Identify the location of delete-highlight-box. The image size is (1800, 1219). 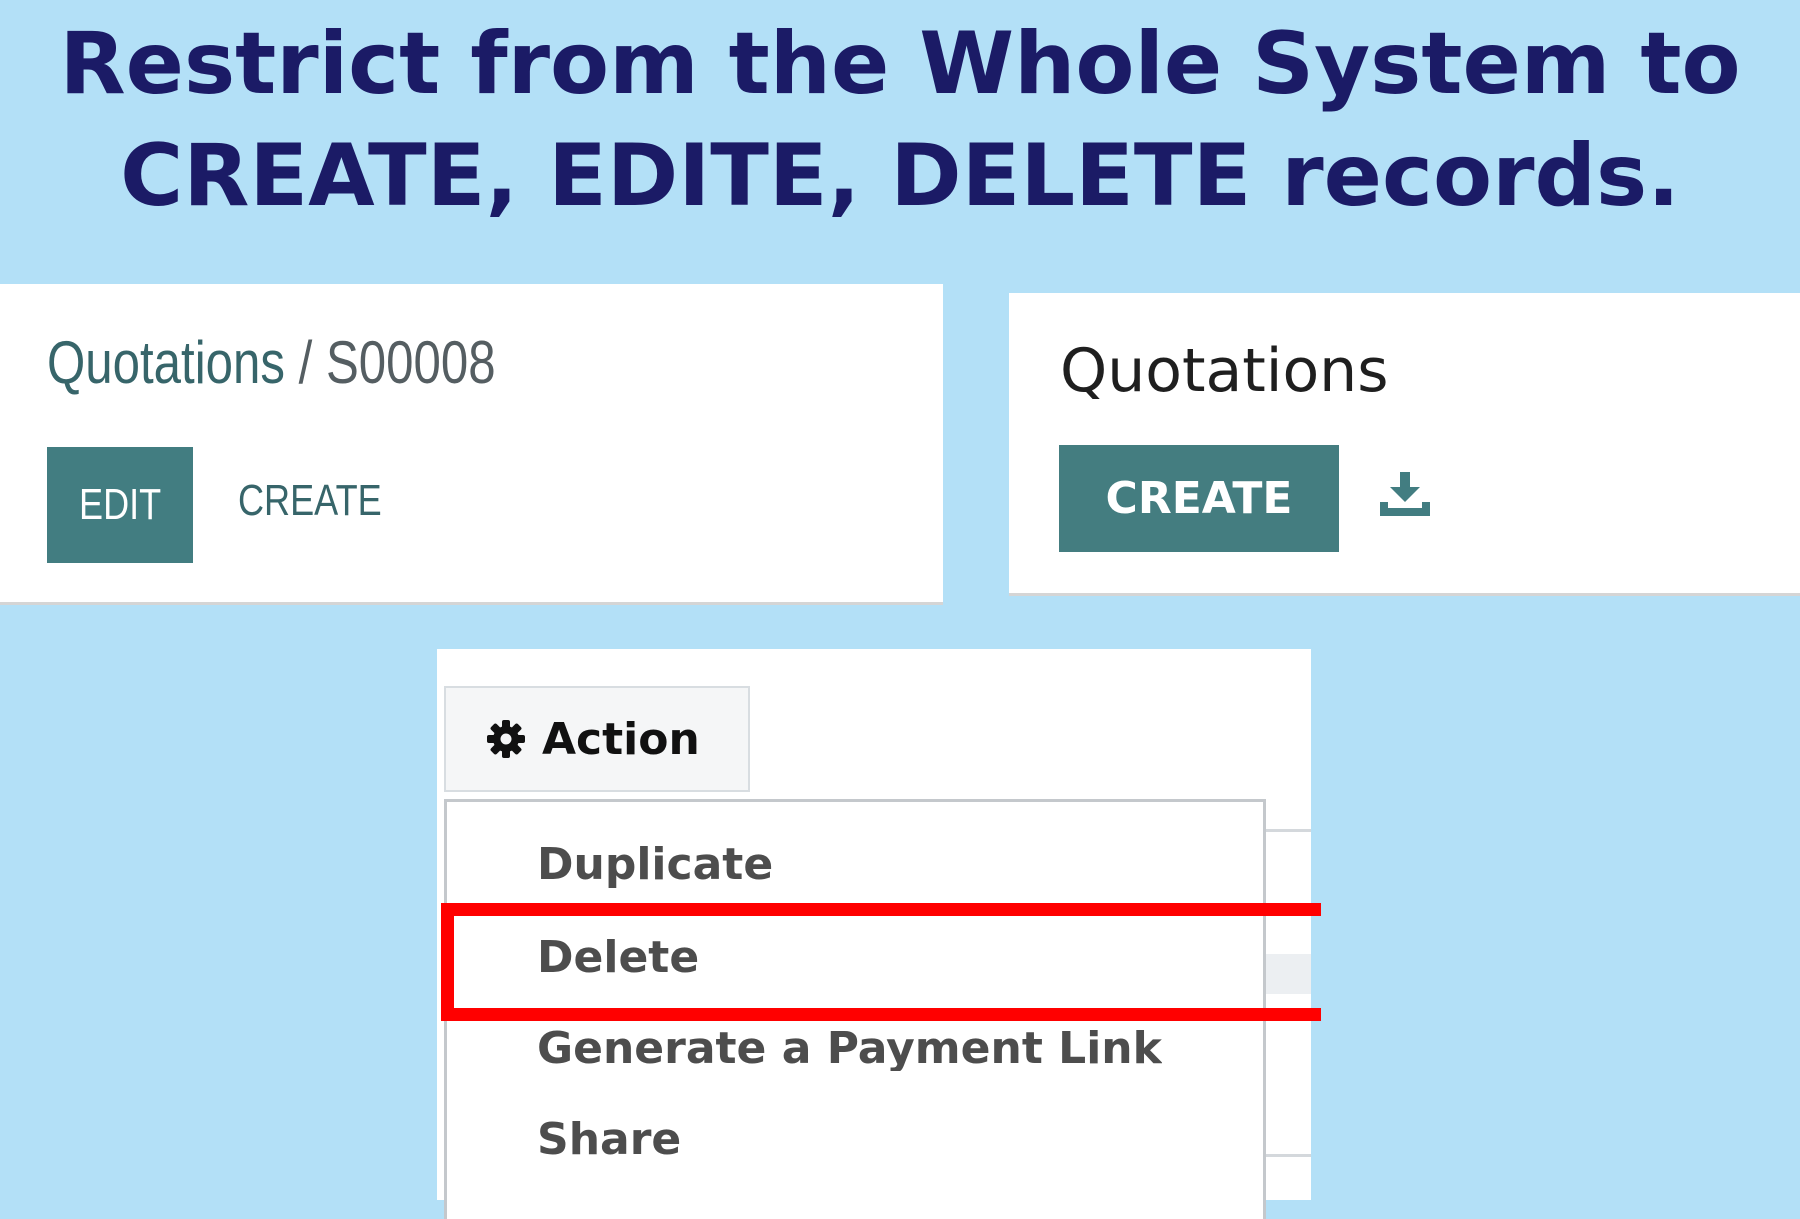
(881, 962).